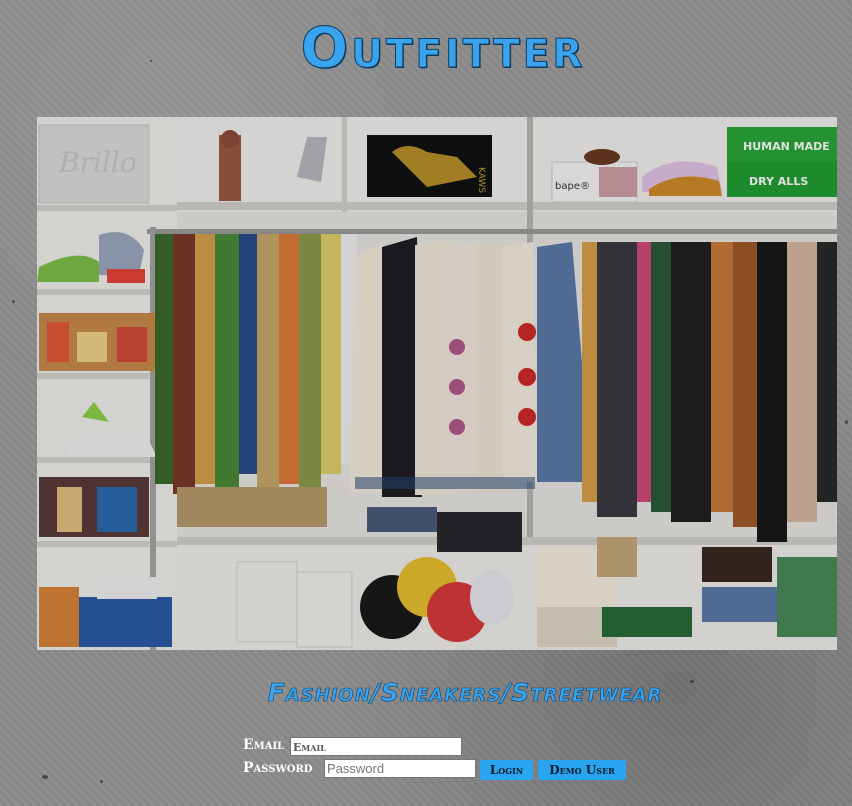  What do you see at coordinates (443, 49) in the screenshot?
I see `app-title: Outfitter` at bounding box center [443, 49].